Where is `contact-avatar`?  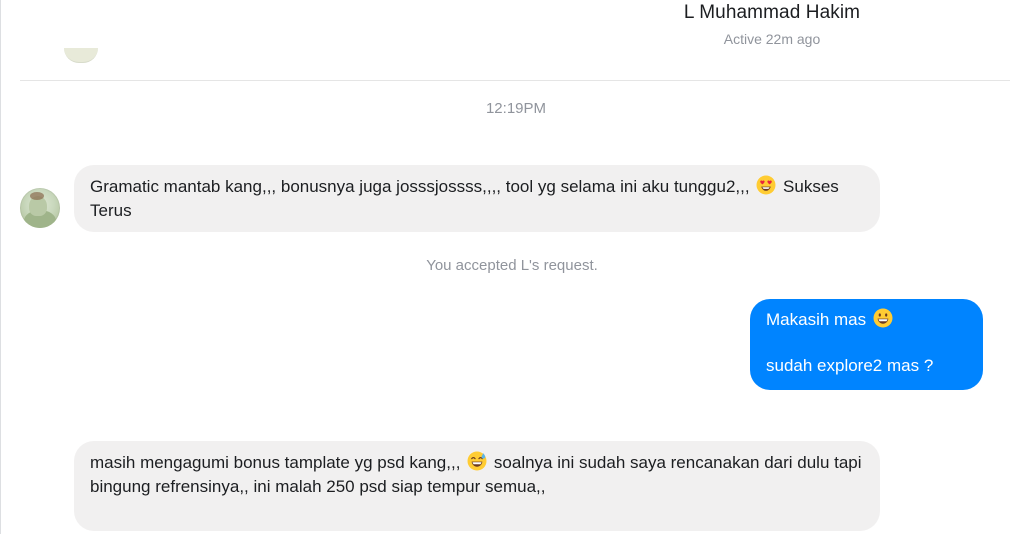 contact-avatar is located at coordinates (40, 208).